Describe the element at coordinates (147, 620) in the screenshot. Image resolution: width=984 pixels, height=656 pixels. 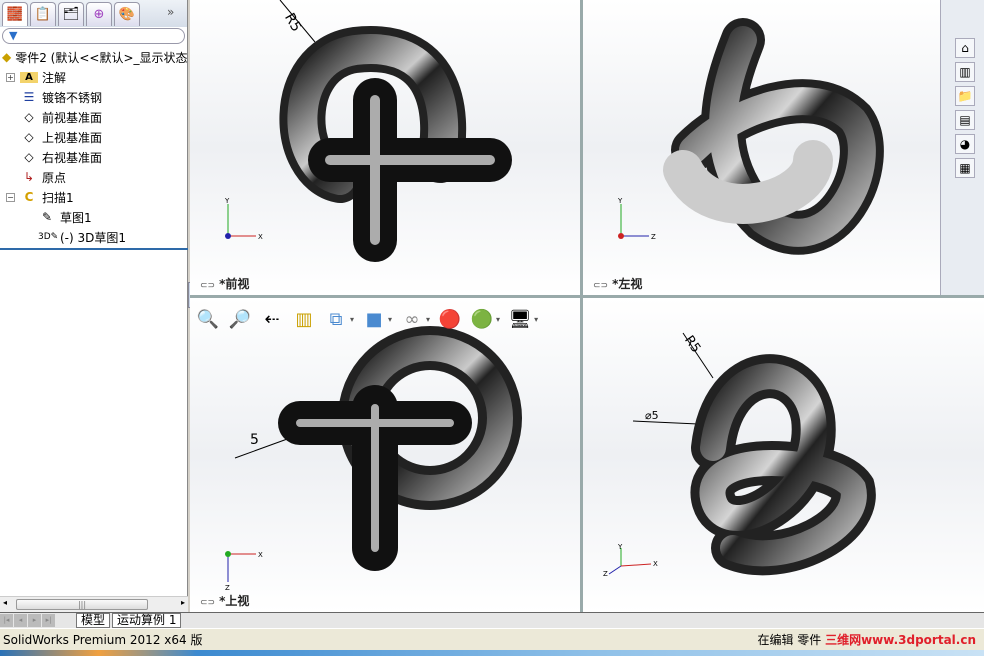
I see `tab-motion-study-1: 运动算例 1` at that location.